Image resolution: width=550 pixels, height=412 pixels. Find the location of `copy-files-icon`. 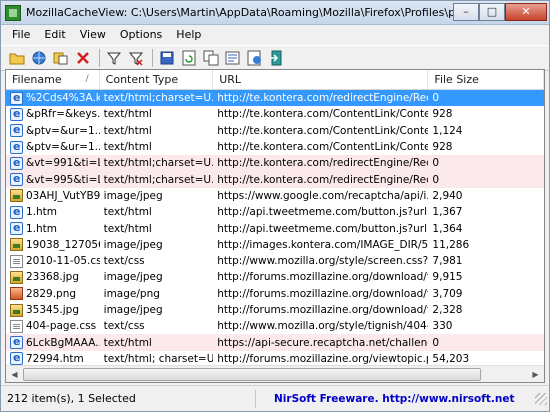

copy-files-icon is located at coordinates (61, 58).